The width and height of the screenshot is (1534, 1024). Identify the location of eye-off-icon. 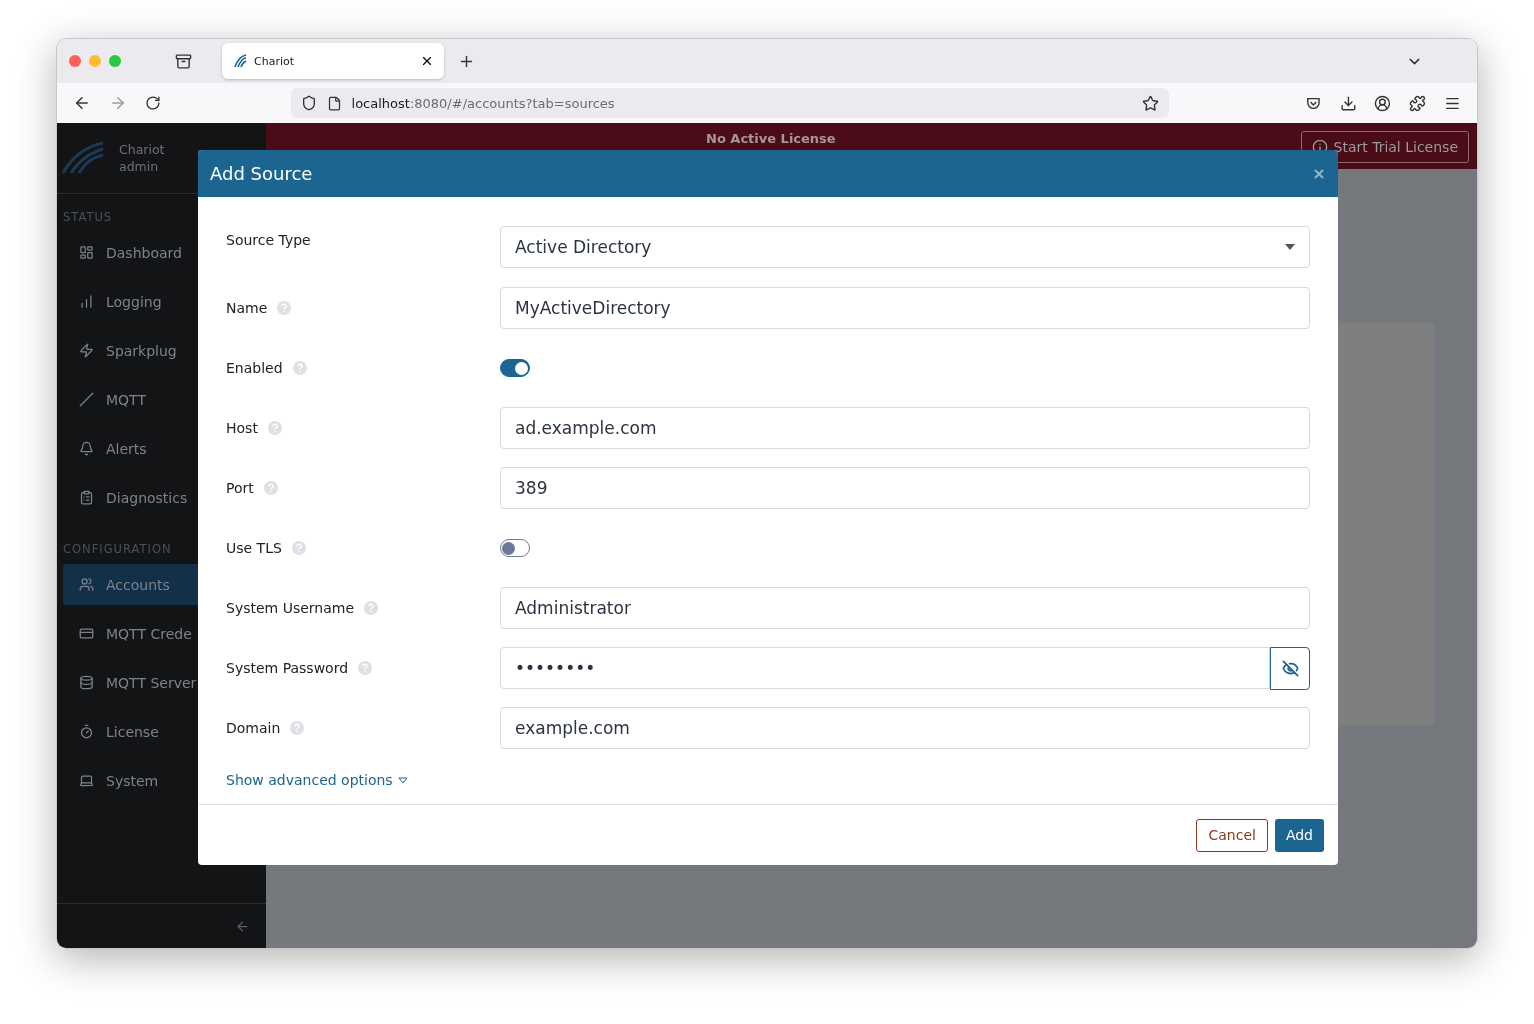
(1290, 668).